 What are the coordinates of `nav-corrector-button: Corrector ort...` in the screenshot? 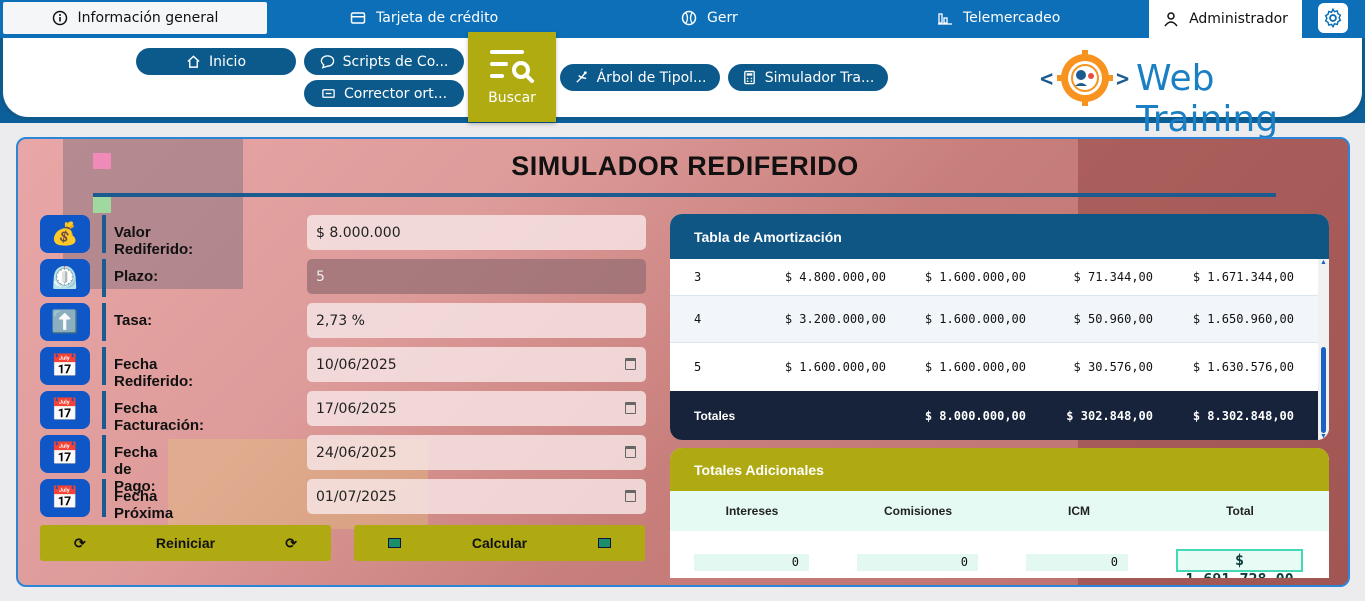 It's located at (384, 93).